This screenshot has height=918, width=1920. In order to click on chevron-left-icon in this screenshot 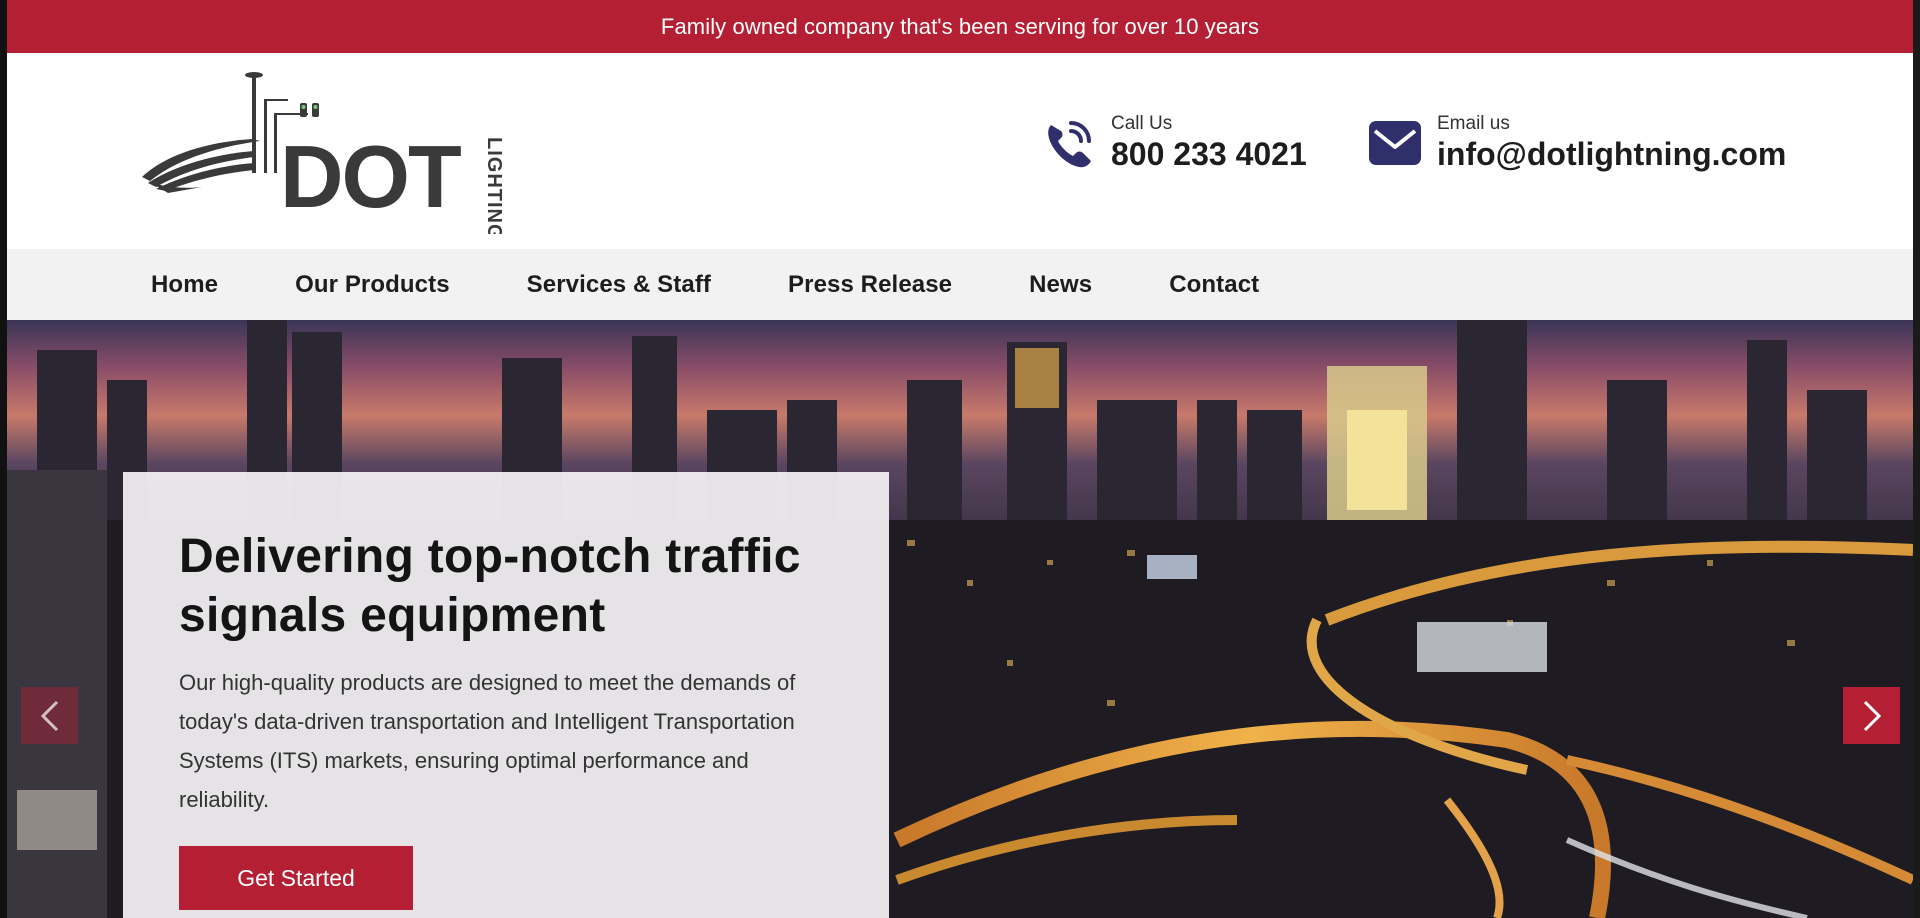, I will do `click(49, 715)`.